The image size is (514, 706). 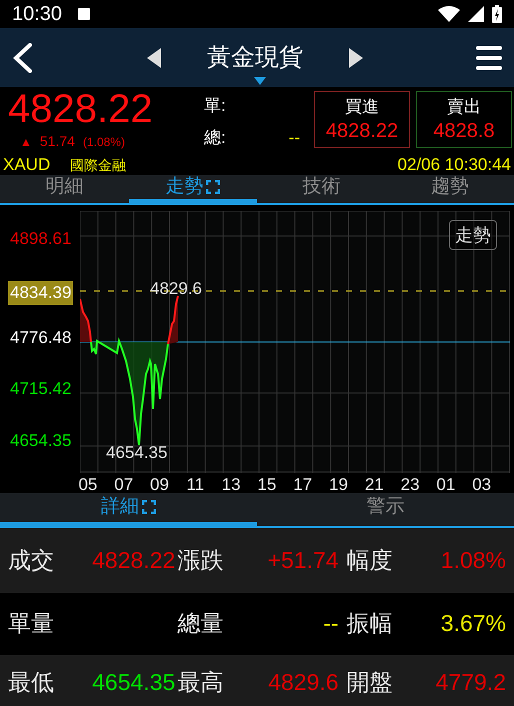 I want to click on buy-button: 買進 4828.22, so click(x=362, y=119).